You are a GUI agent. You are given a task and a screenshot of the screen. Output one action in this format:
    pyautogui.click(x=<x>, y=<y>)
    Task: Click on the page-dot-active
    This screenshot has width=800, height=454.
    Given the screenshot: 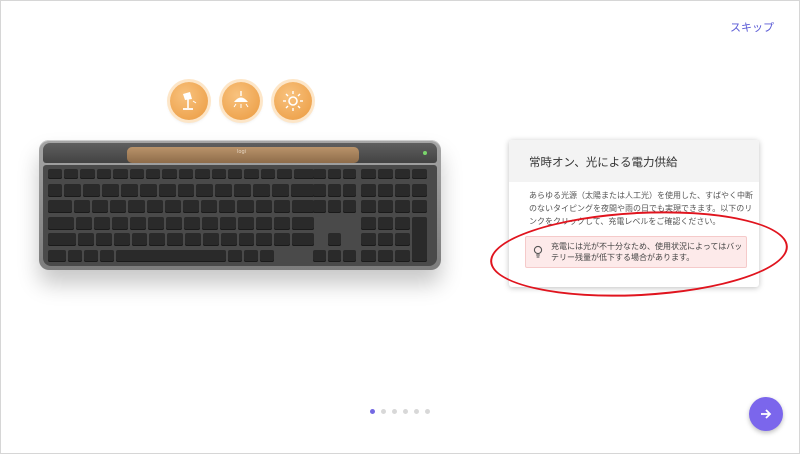 What is the action you would take?
    pyautogui.click(x=372, y=411)
    